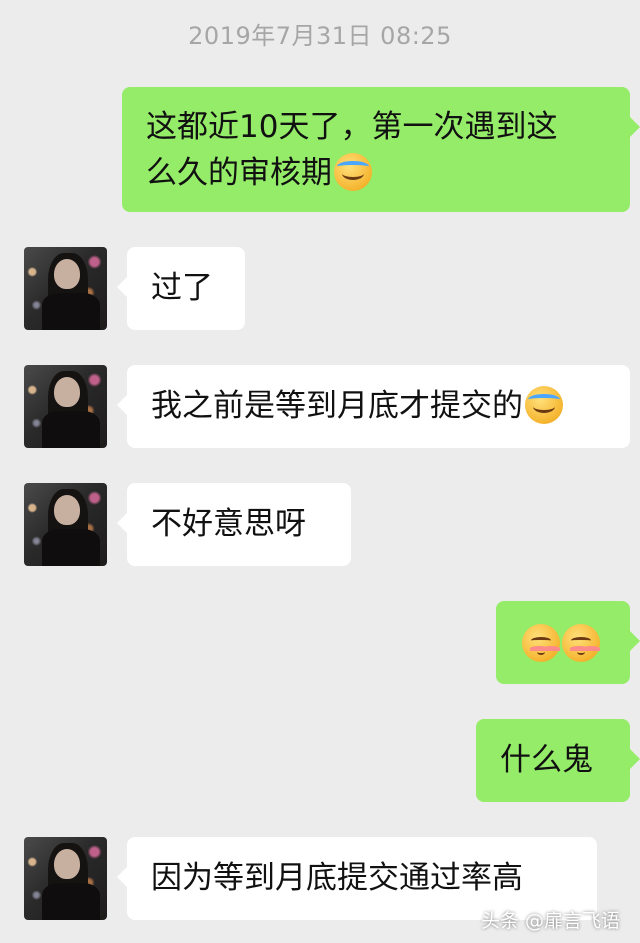 The image size is (640, 943). I want to click on incoming-message: 过了, so click(181, 288).